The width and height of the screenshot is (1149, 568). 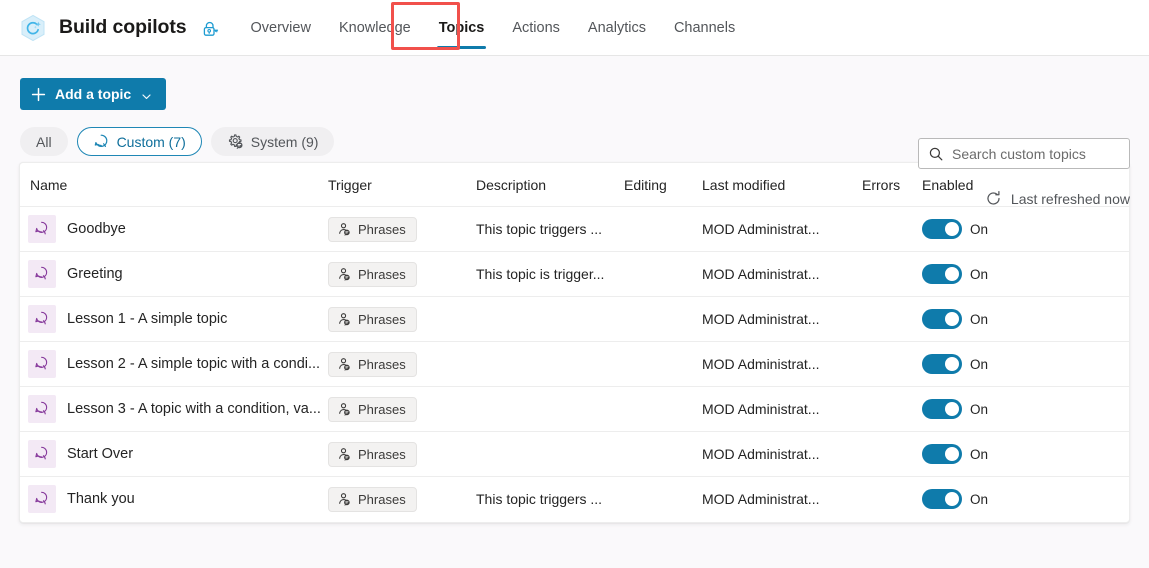 What do you see at coordinates (892, 229) in the screenshot?
I see `cell-errors` at bounding box center [892, 229].